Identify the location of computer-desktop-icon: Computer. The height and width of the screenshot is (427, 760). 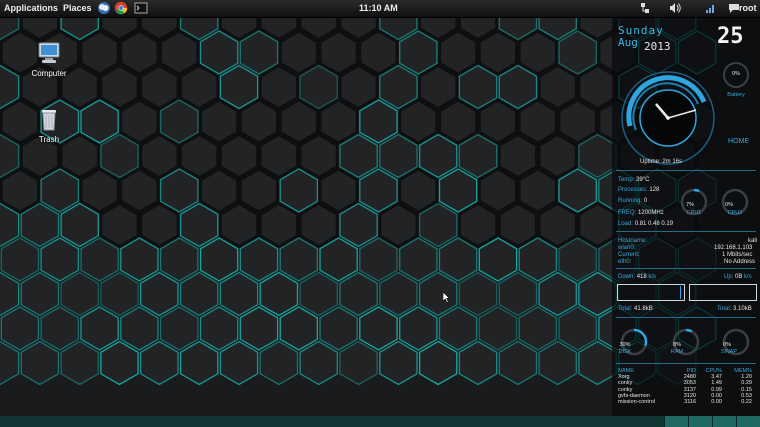
(49, 59).